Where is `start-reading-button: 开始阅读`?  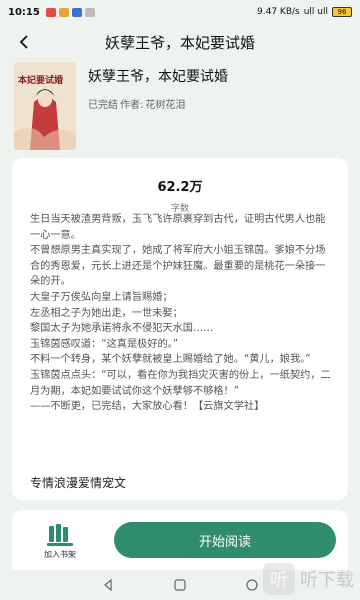
start-reading-button: 开始阅读 is located at coordinates (225, 540).